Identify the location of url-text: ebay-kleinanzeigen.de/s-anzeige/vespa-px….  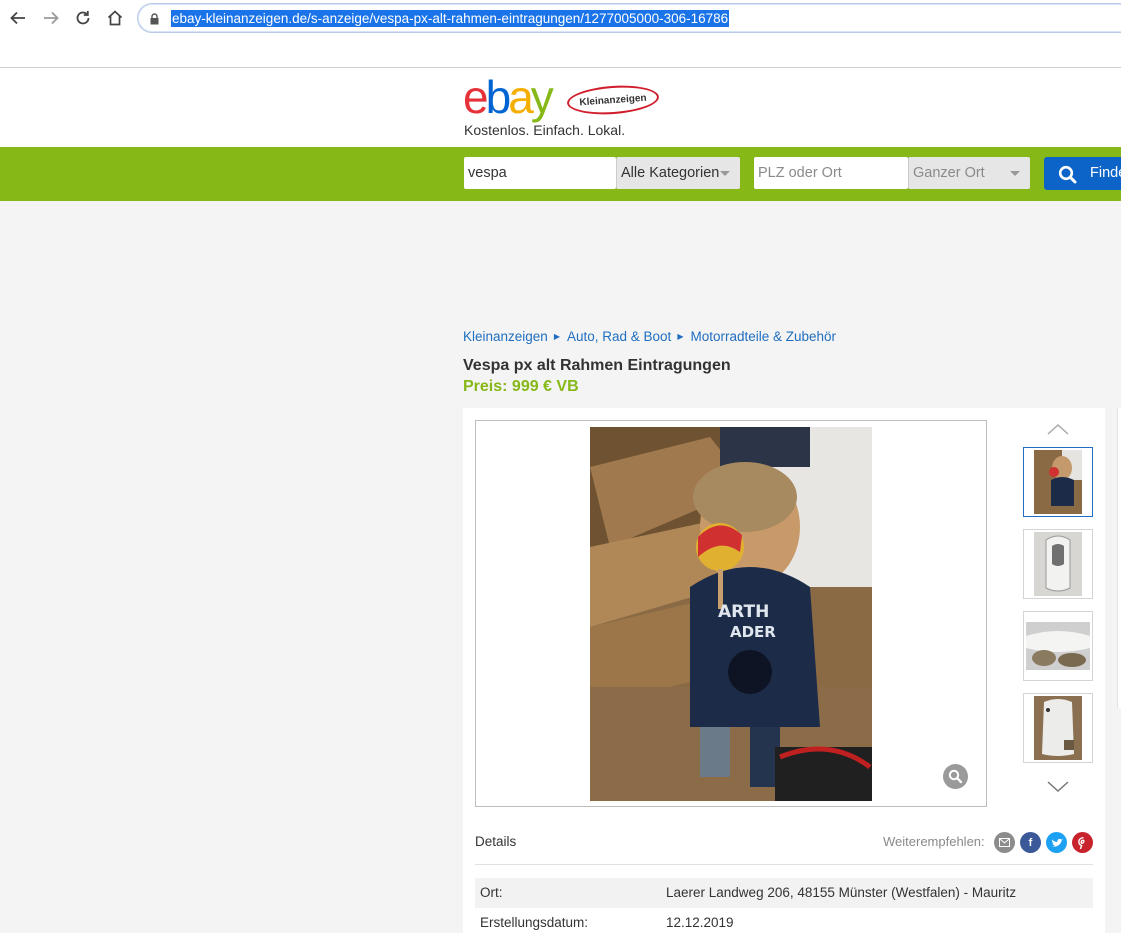
(450, 18).